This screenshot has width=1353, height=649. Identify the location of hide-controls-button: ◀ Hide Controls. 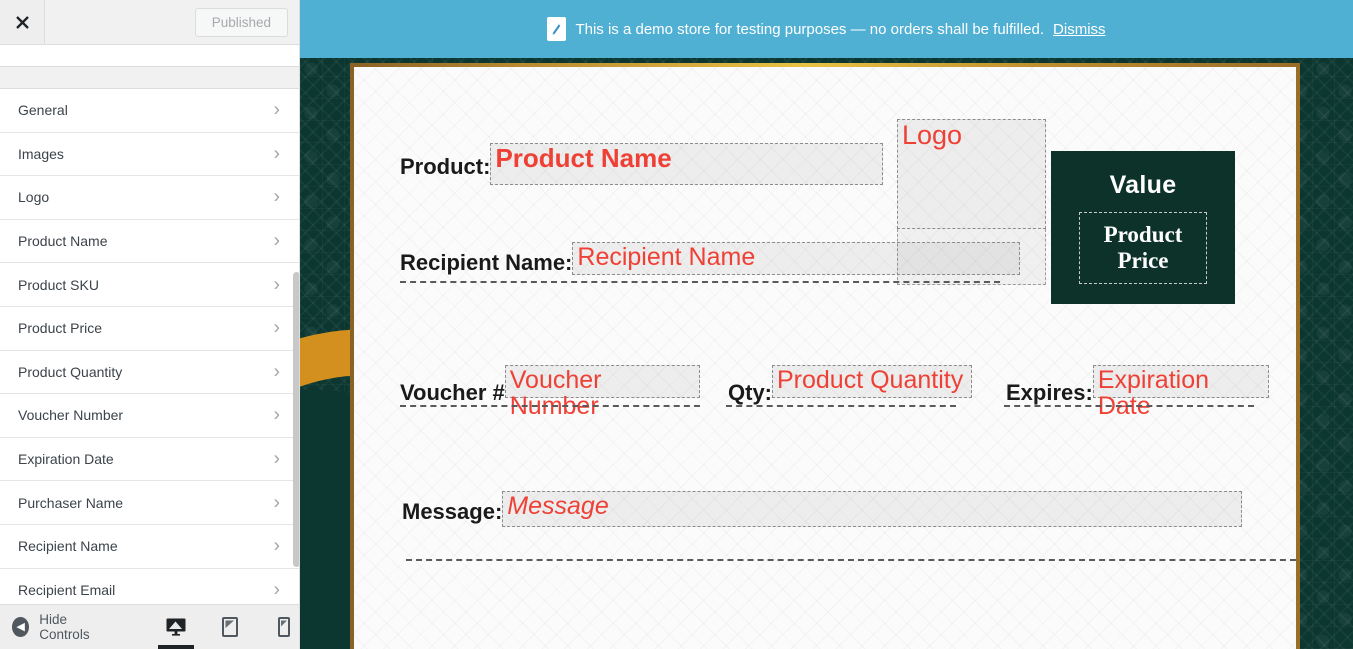
(55, 627).